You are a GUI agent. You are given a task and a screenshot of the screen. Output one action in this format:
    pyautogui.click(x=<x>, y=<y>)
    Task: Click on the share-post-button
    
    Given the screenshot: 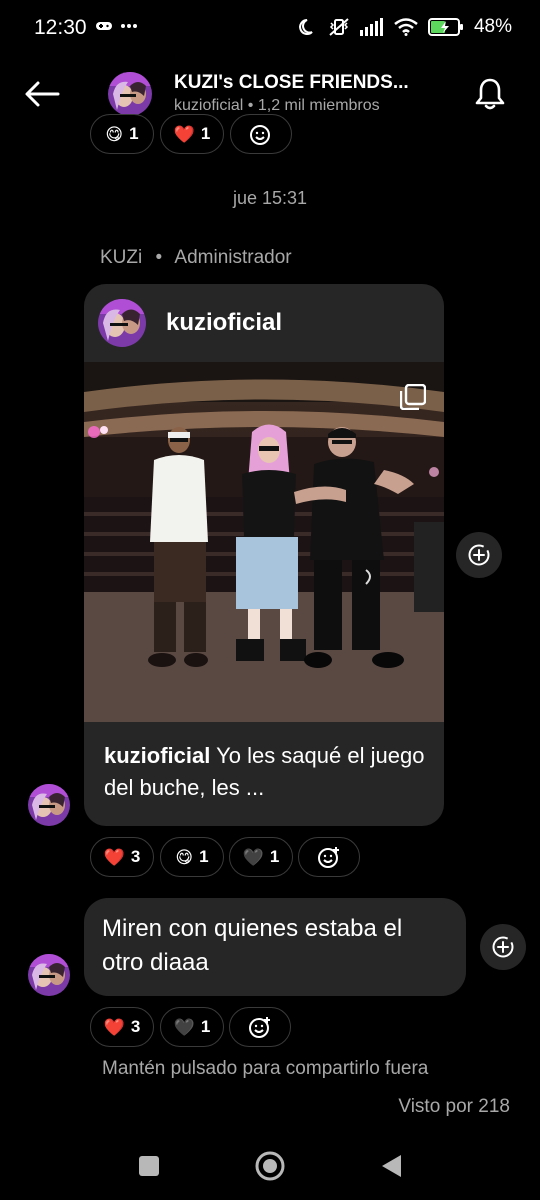 What is the action you would take?
    pyautogui.click(x=479, y=555)
    